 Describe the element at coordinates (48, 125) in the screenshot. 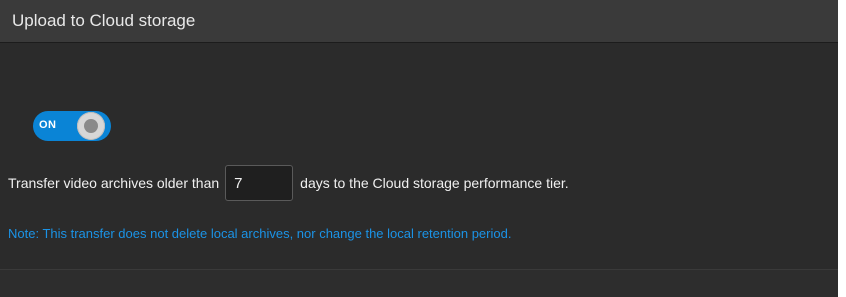

I see `toggle-label: ON` at that location.